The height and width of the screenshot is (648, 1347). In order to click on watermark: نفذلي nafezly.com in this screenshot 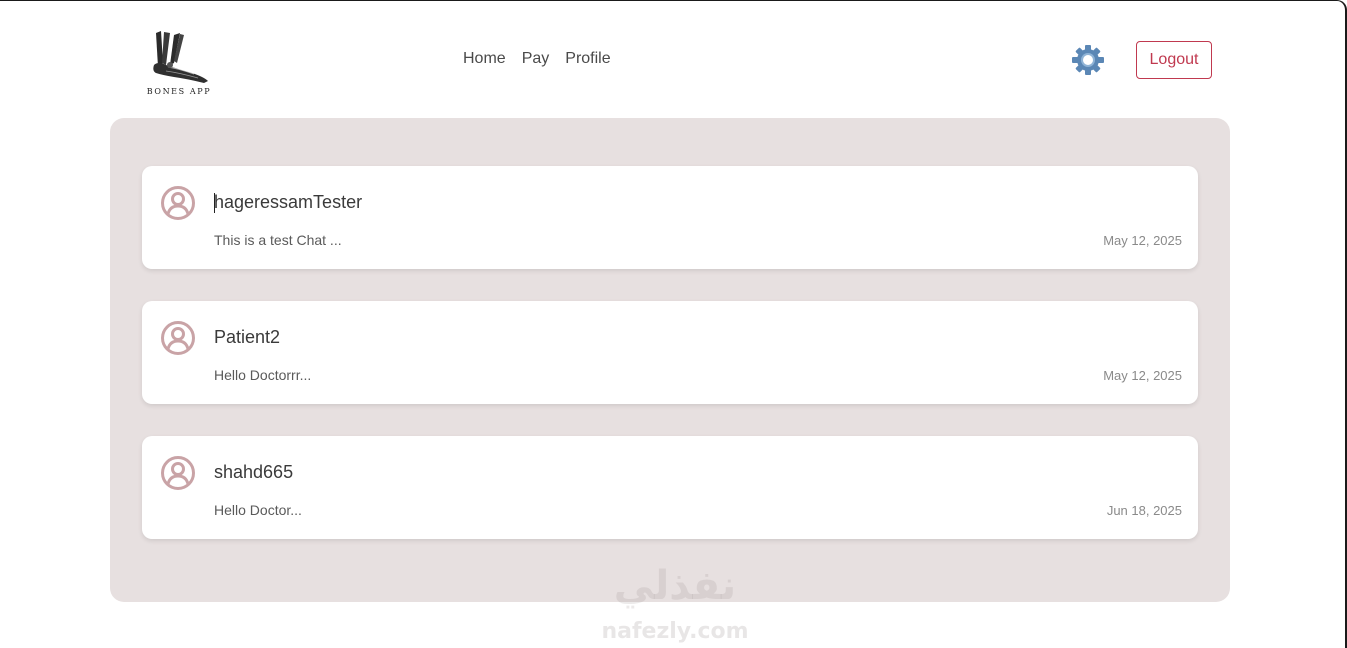, I will do `click(675, 604)`.